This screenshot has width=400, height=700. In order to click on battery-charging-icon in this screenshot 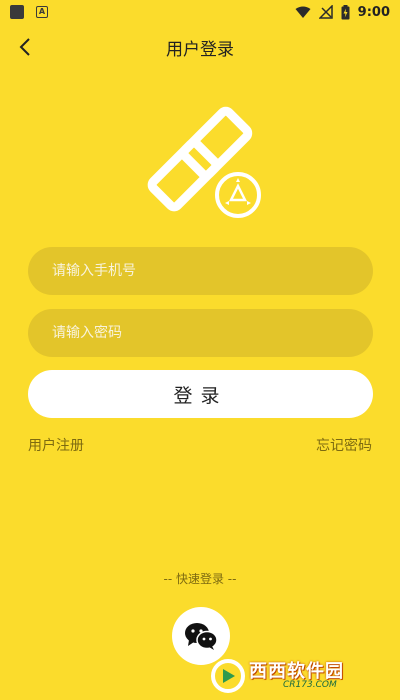, I will do `click(345, 11)`.